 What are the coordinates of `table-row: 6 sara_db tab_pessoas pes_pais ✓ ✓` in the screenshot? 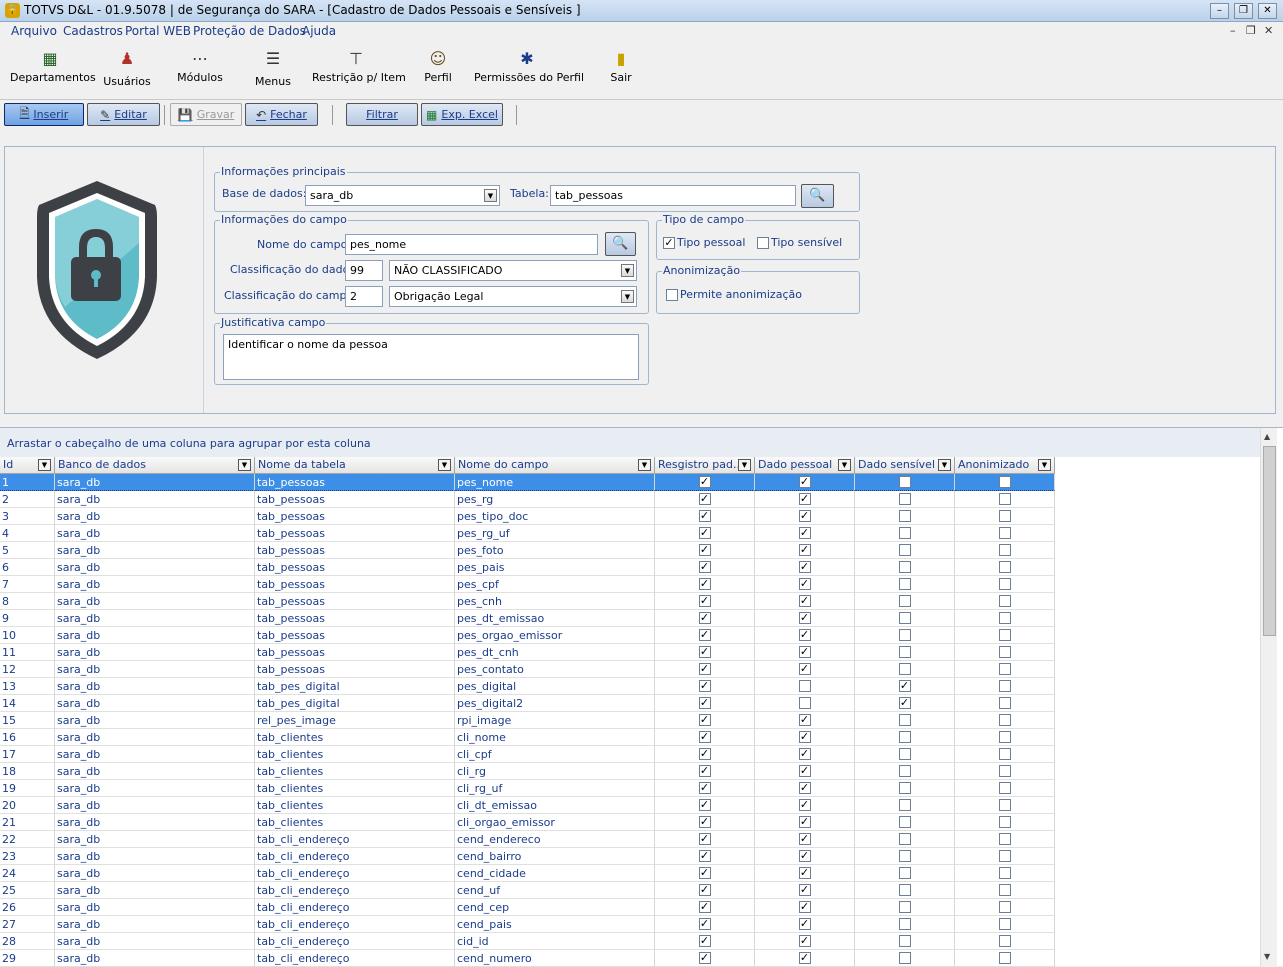 It's located at (630, 567).